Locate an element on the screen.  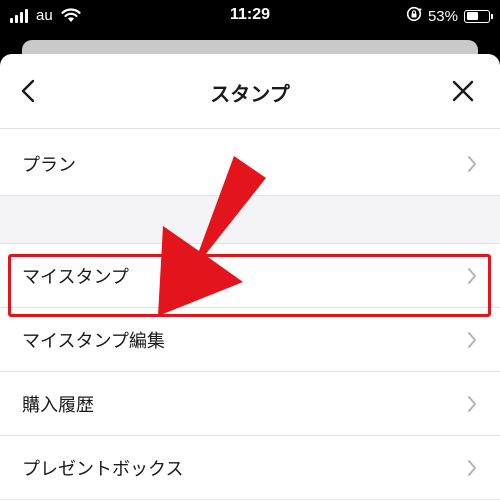
nav-bar: スタンプ is located at coordinates (250, 91).